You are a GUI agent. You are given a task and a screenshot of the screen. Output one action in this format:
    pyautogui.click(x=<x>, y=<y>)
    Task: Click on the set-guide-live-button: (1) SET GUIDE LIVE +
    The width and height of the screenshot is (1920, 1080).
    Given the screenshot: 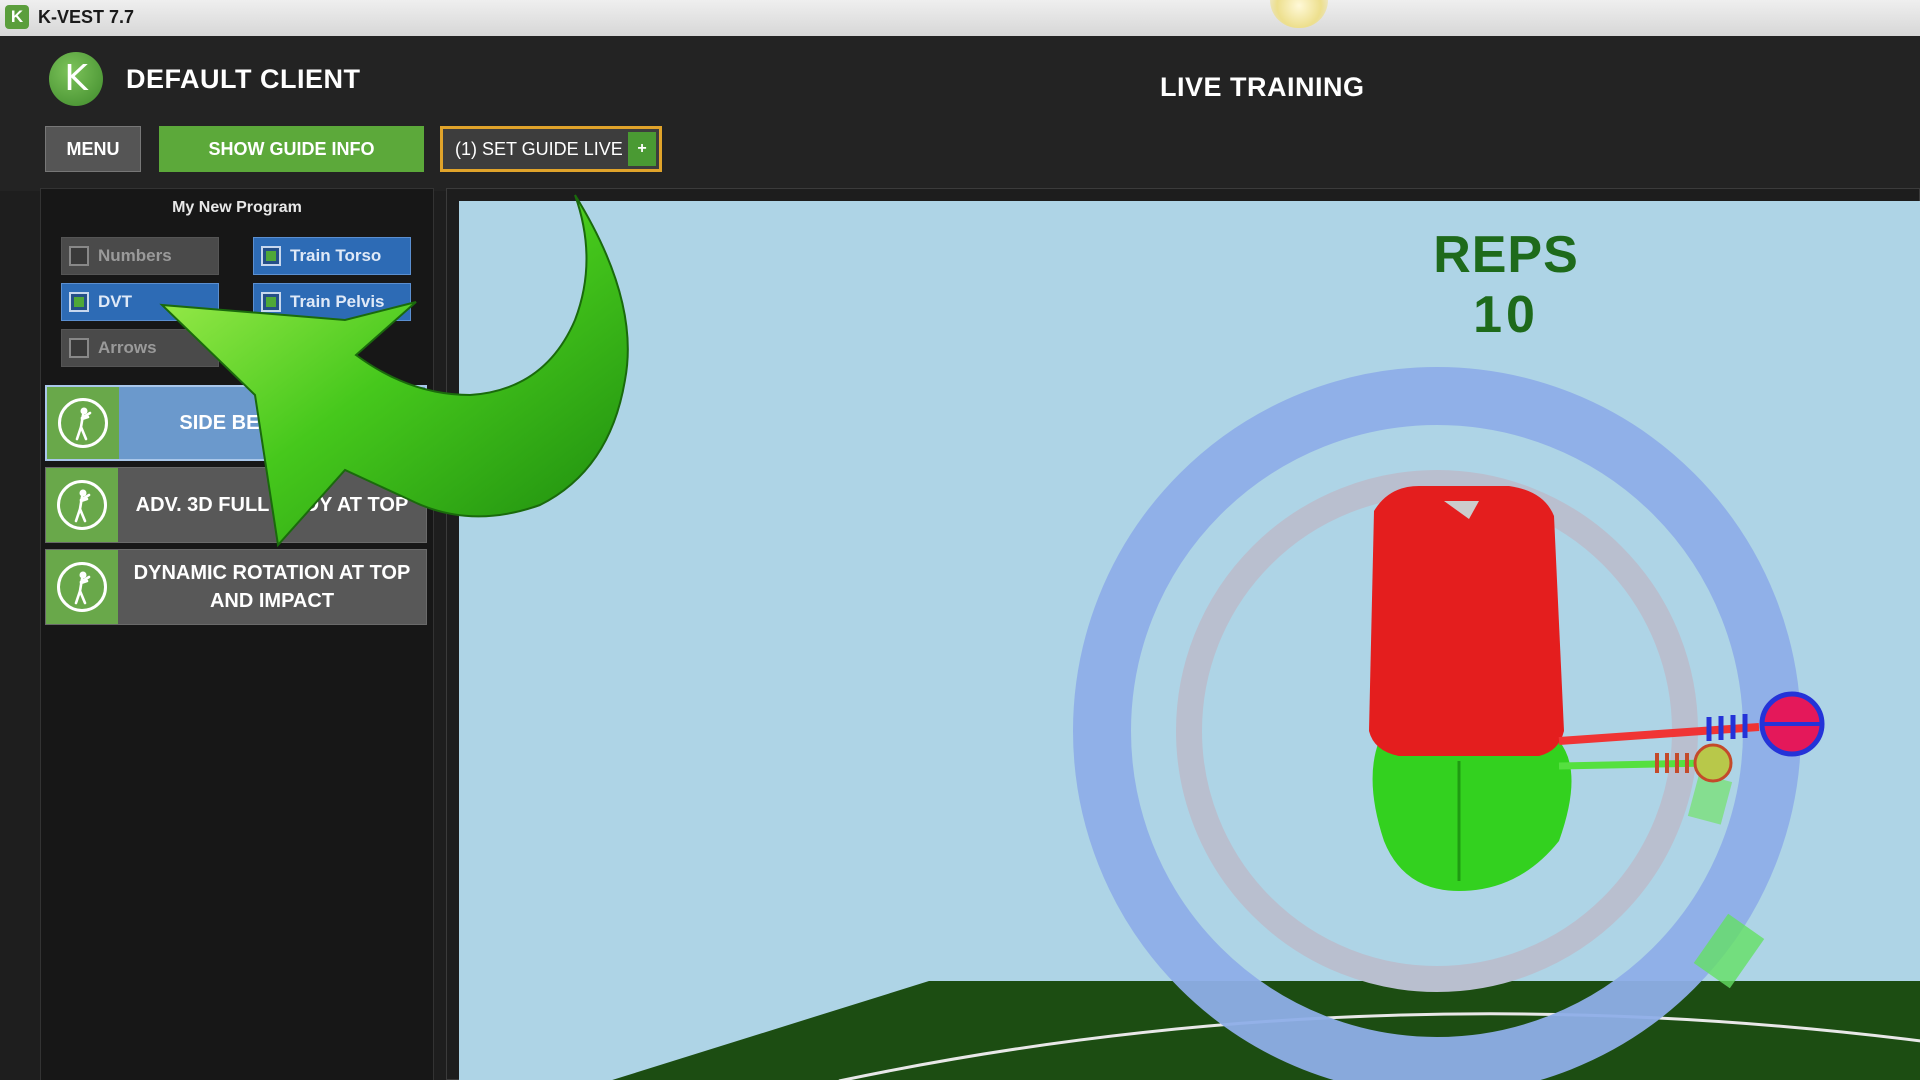 What is the action you would take?
    pyautogui.click(x=551, y=149)
    